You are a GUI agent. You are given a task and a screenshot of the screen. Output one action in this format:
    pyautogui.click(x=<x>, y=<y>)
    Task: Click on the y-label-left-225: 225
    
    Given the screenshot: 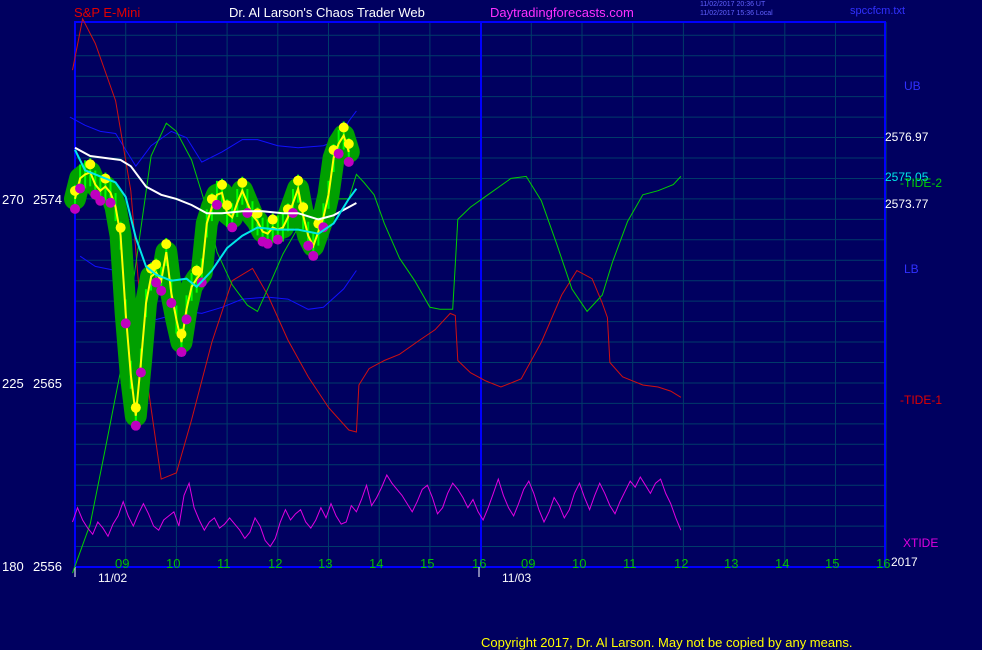 What is the action you would take?
    pyautogui.click(x=13, y=383)
    